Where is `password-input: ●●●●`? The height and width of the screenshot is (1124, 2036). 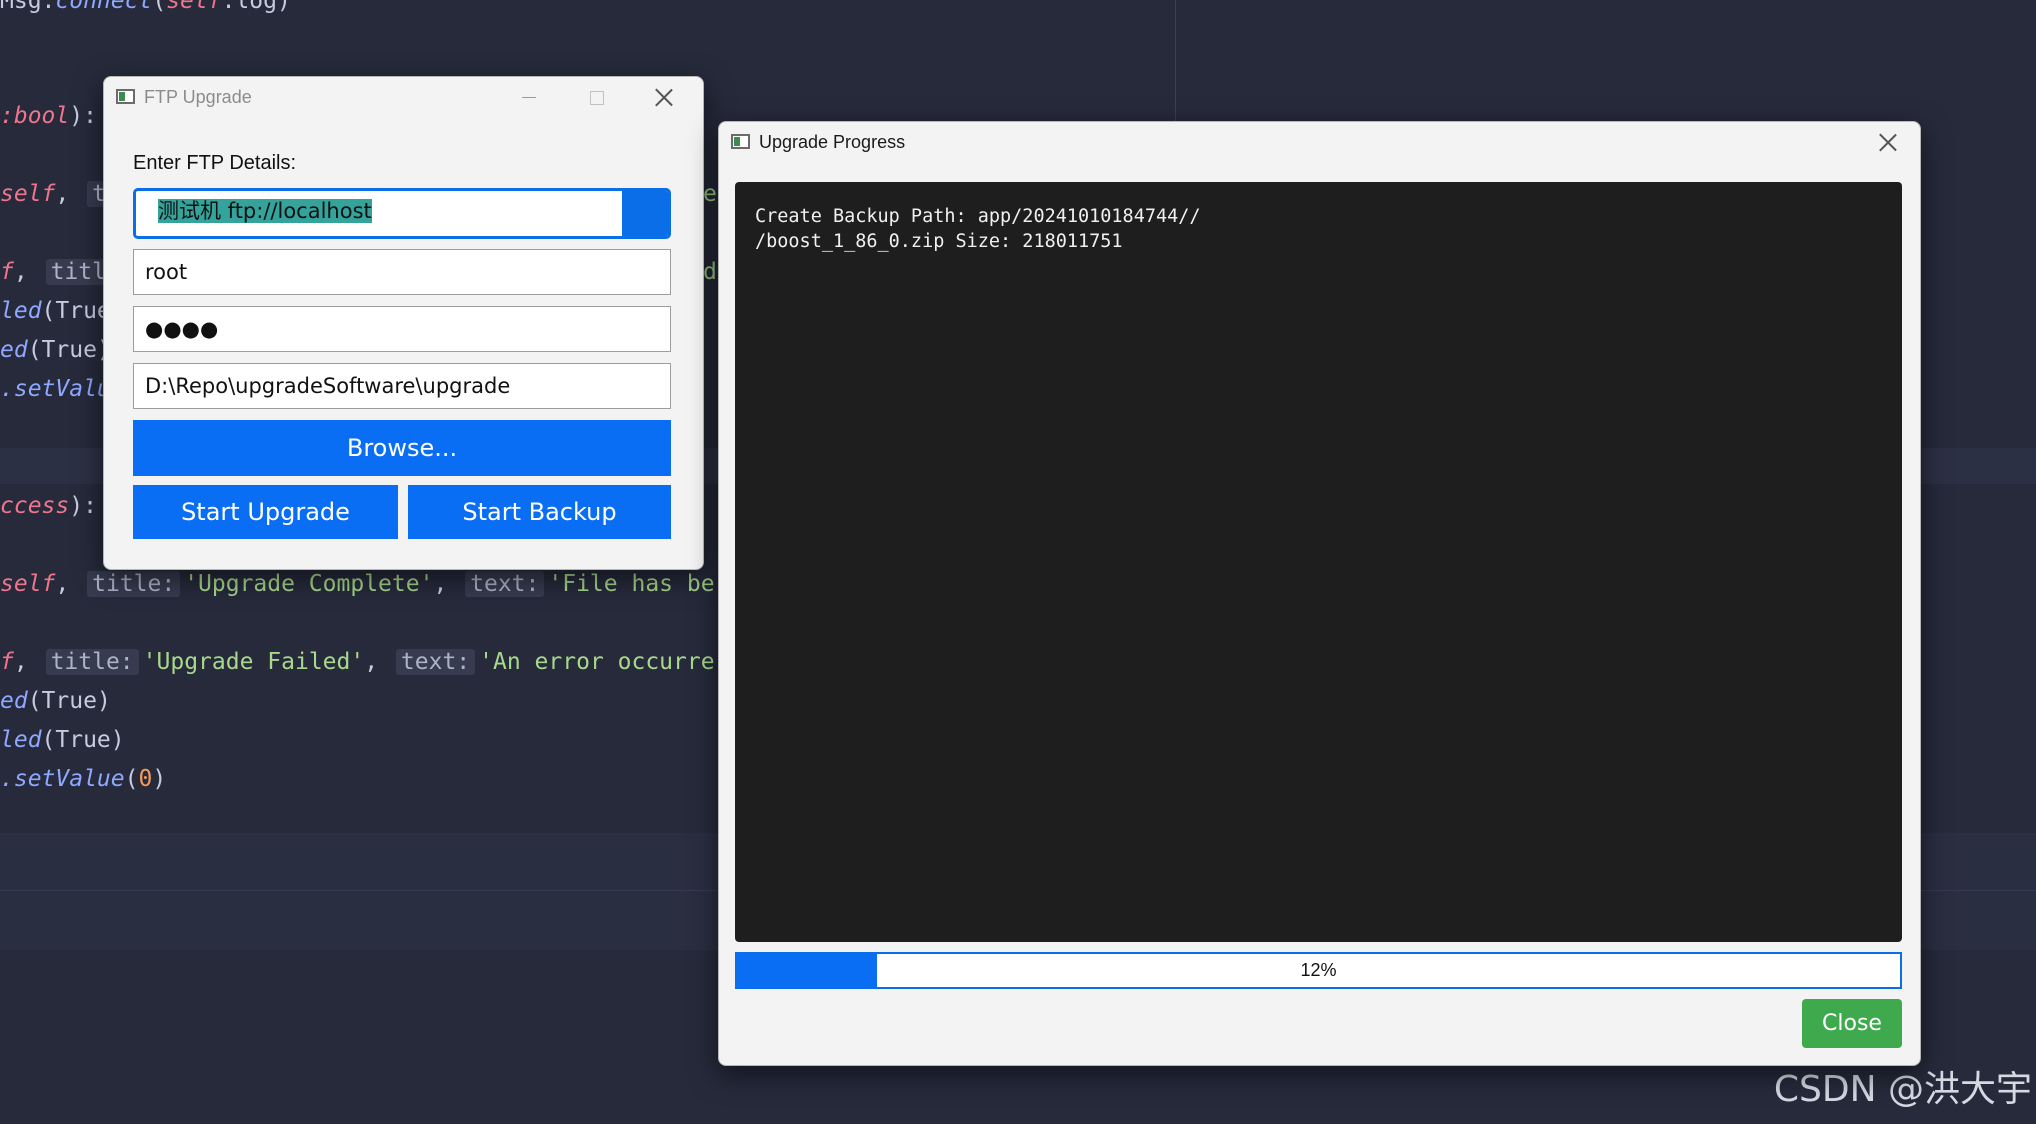
password-input: ●●●● is located at coordinates (402, 329).